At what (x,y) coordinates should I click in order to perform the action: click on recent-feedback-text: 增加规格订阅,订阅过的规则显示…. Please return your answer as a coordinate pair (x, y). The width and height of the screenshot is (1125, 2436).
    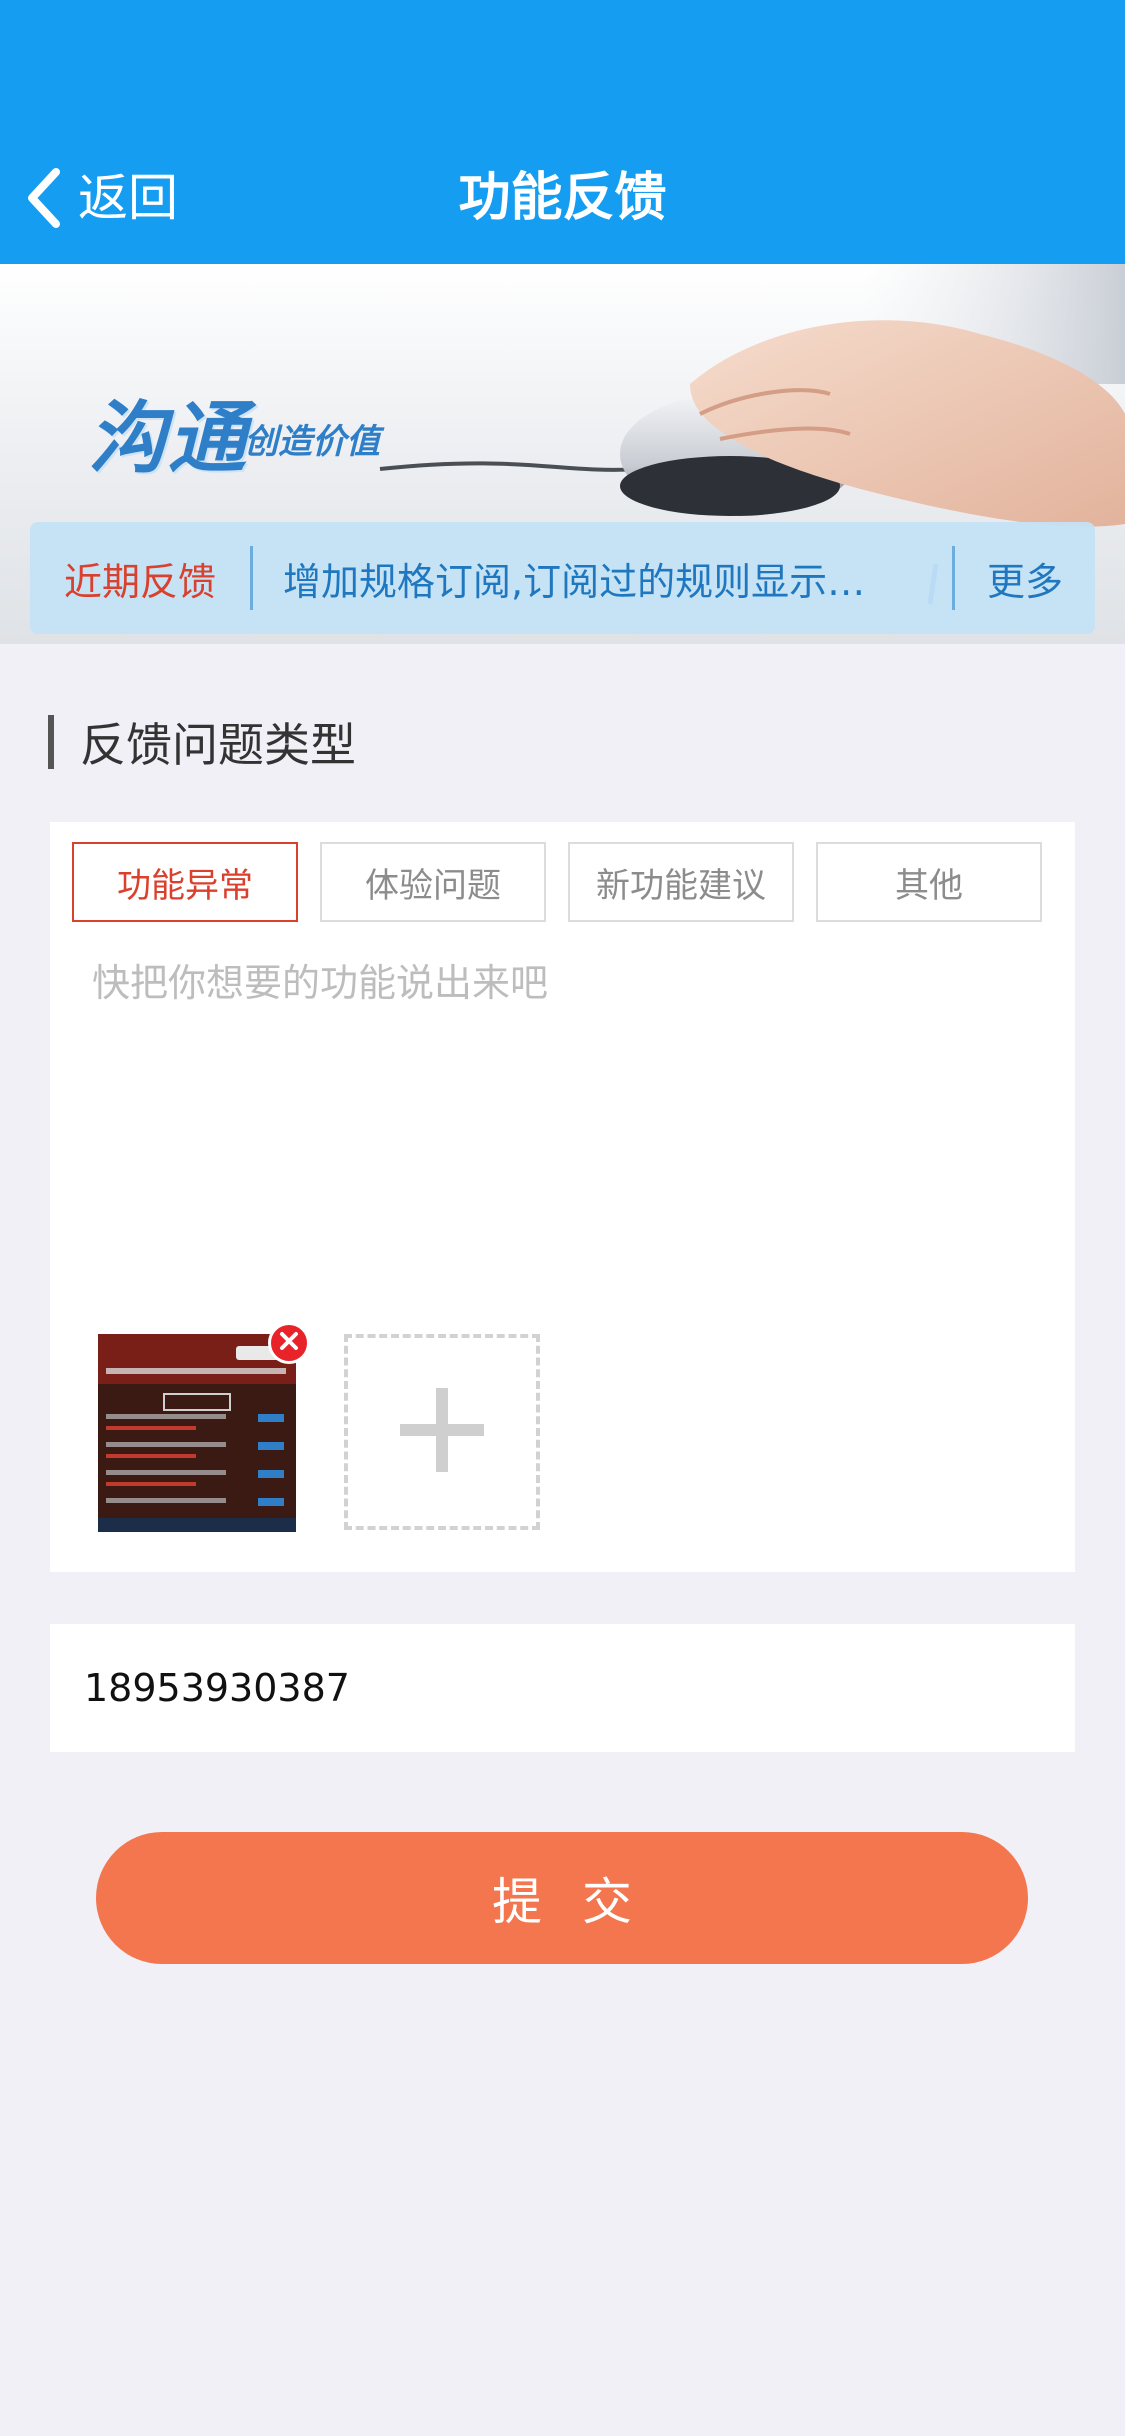
    Looking at the image, I should click on (602, 578).